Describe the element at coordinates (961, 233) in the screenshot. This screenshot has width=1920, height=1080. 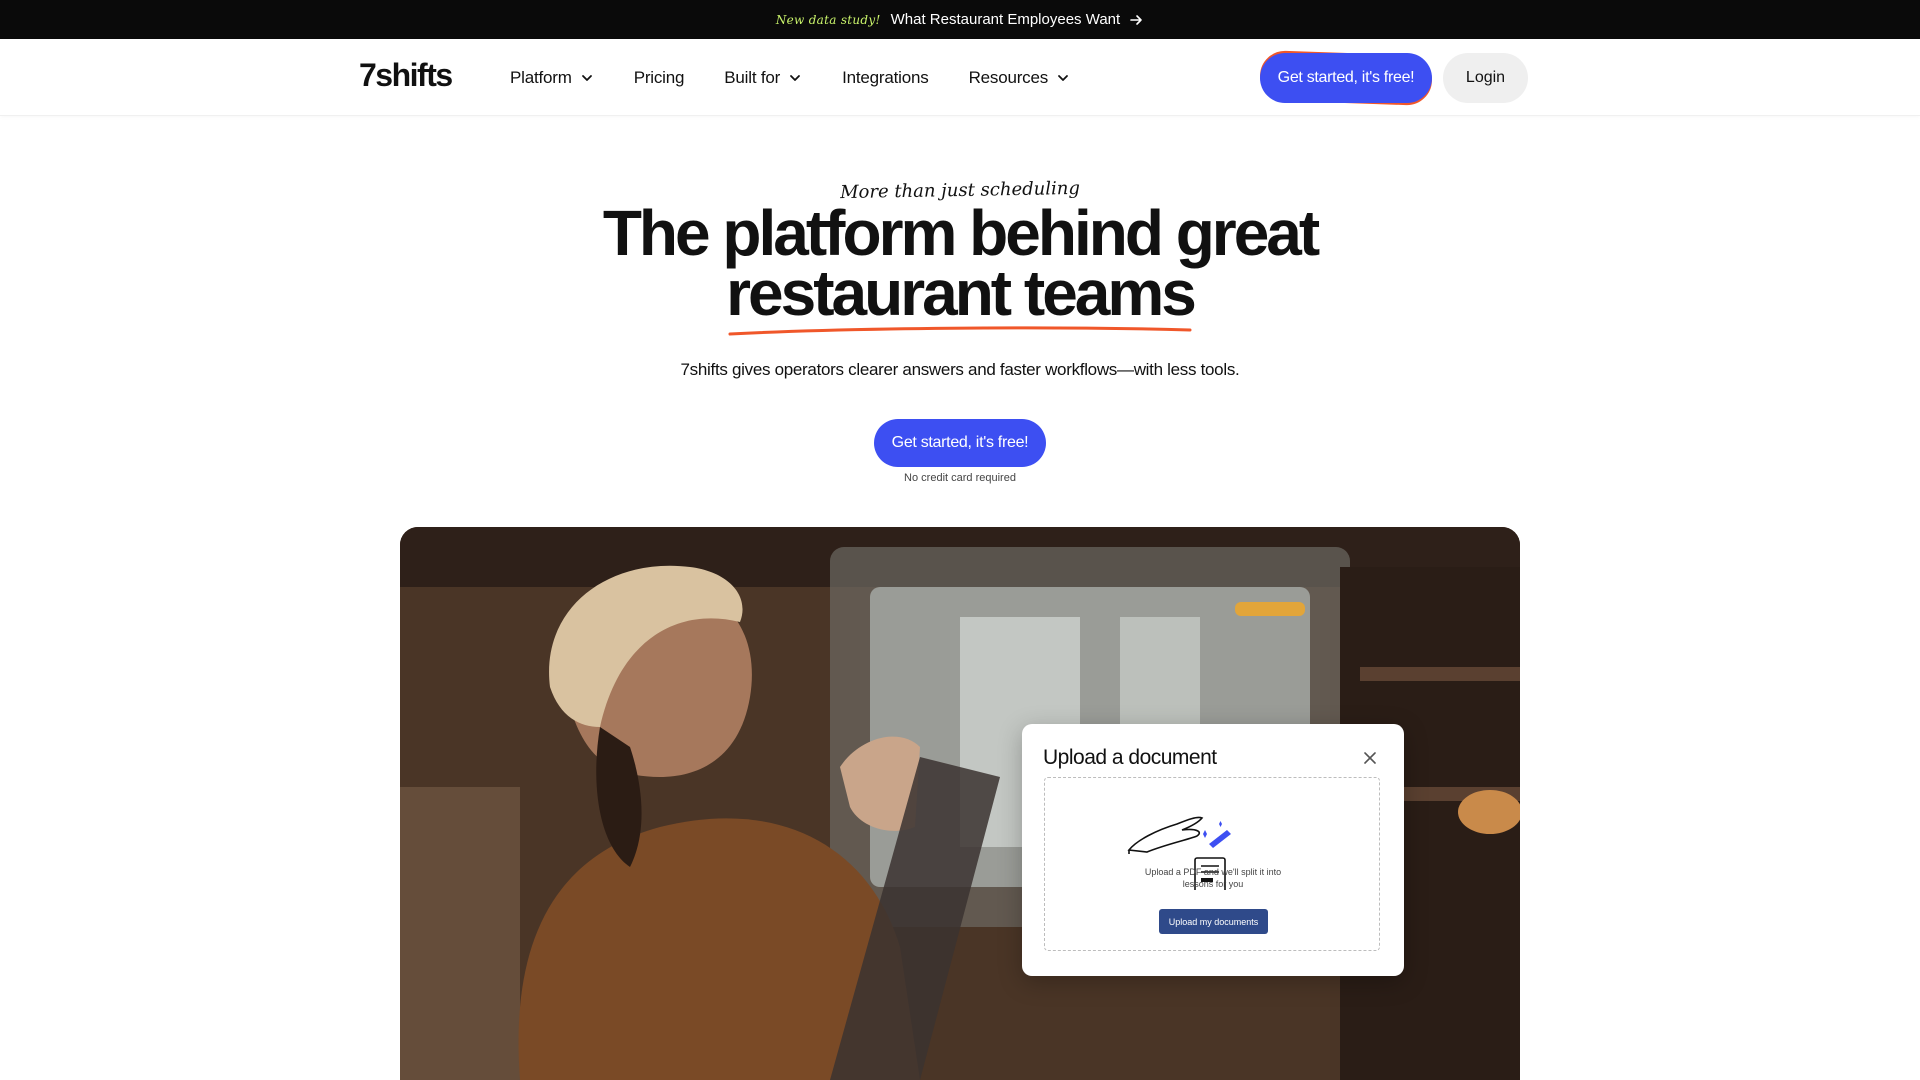
I see `headline-line-1: The platform behind great` at that location.